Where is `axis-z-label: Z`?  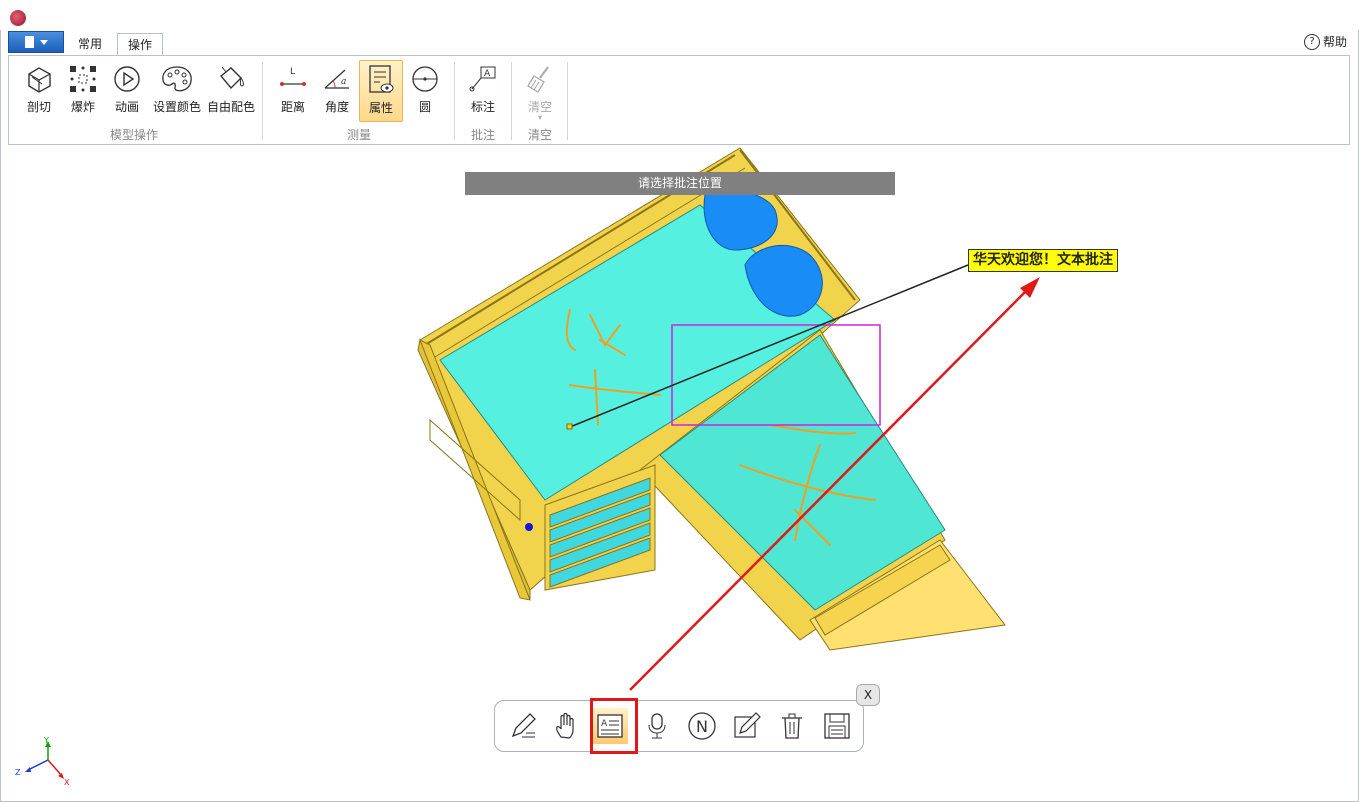
axis-z-label: Z is located at coordinates (18, 772).